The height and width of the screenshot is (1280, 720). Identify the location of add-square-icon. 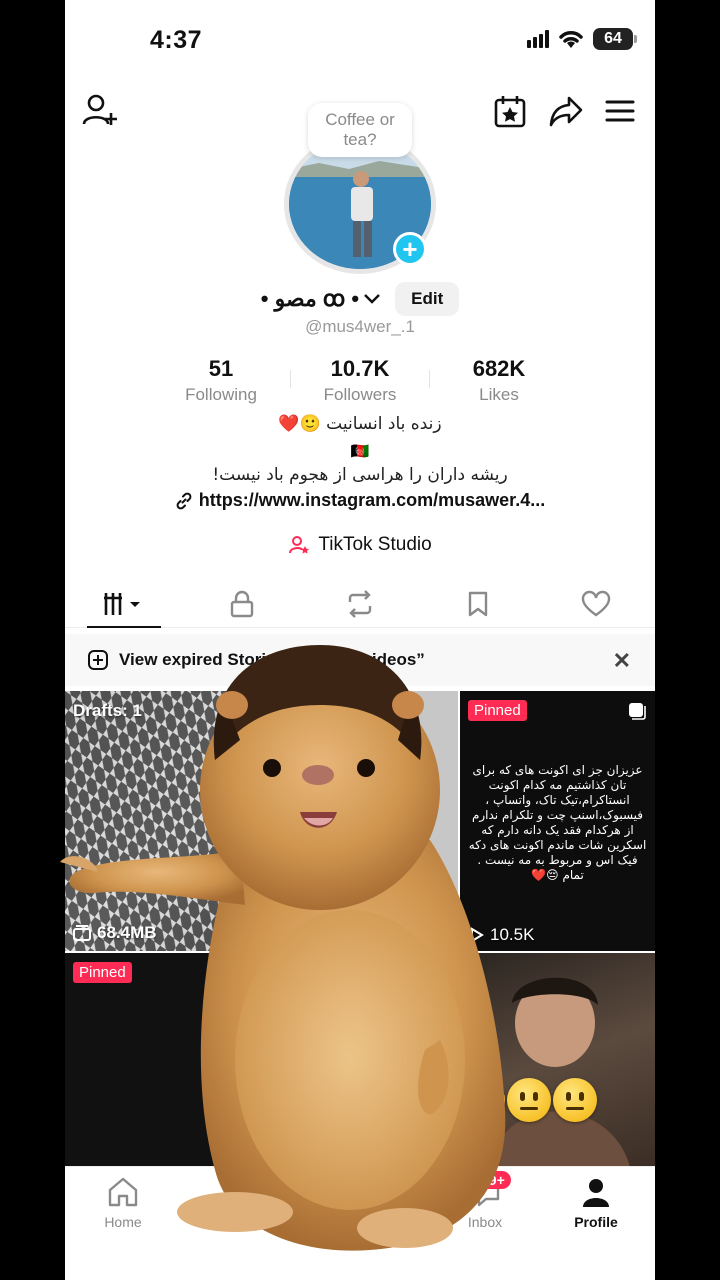
(98, 660).